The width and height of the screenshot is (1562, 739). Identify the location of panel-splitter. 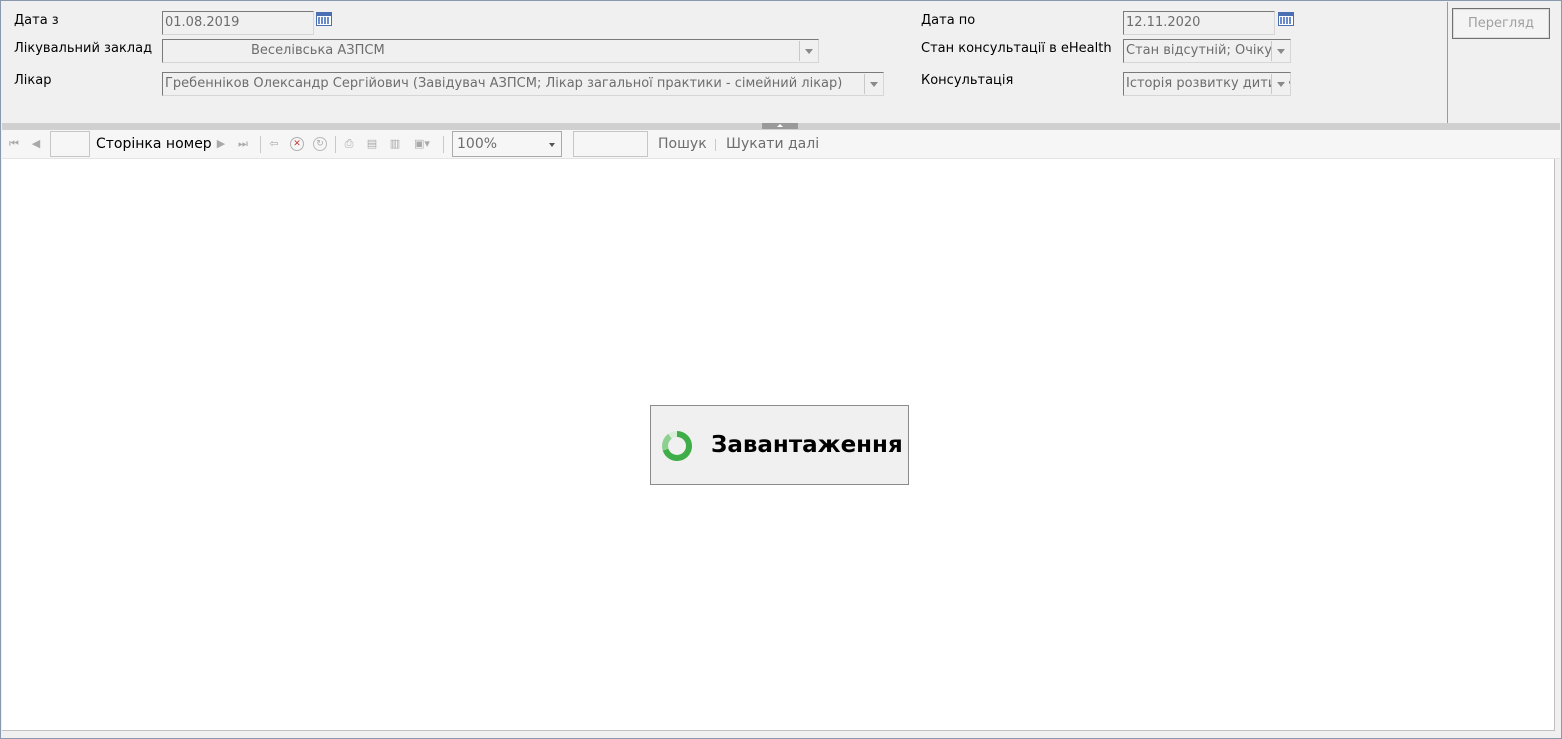
(781, 126).